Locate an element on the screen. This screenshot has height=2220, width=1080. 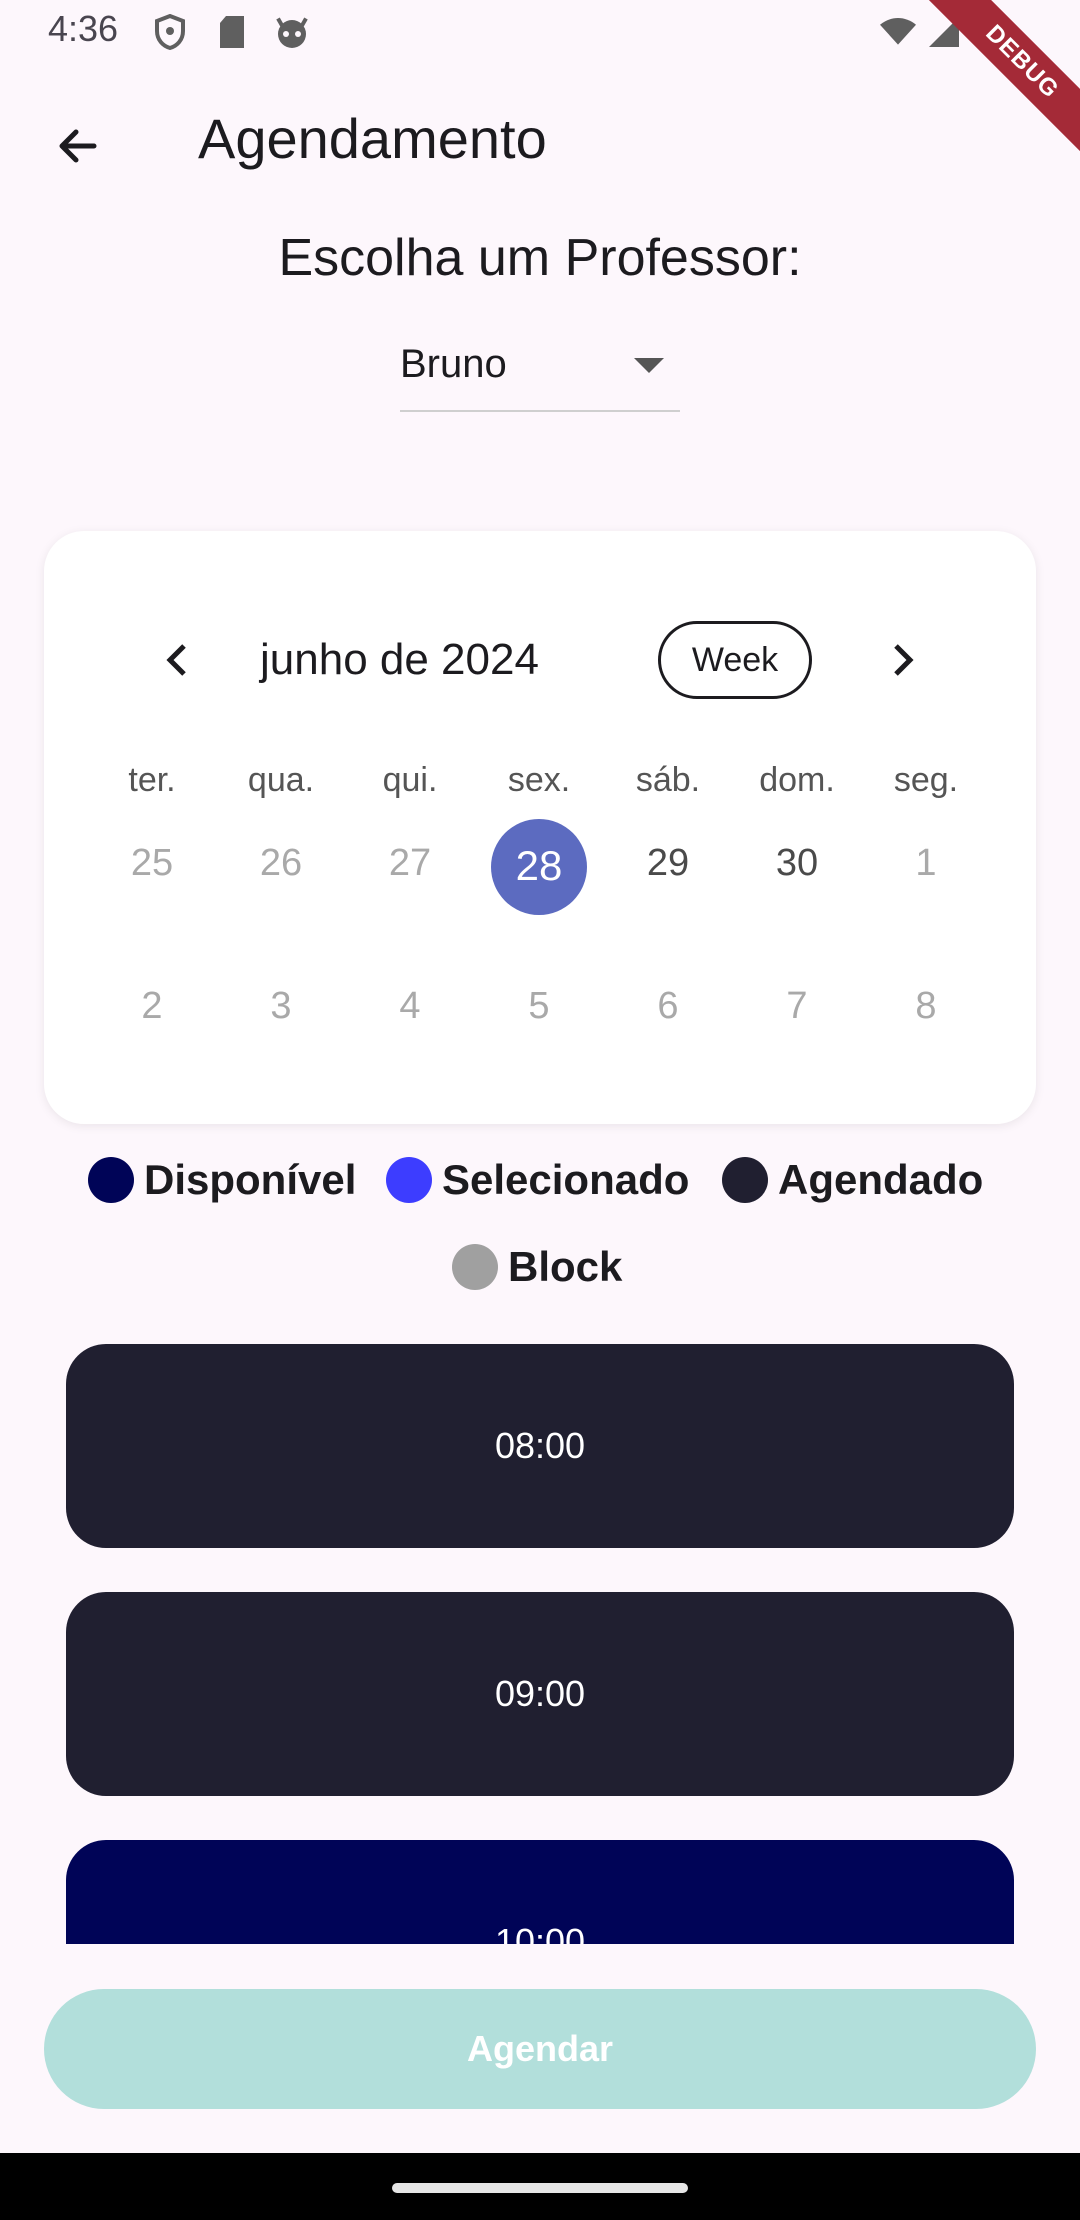
time-slot: 09:00 is located at coordinates (540, 1694).